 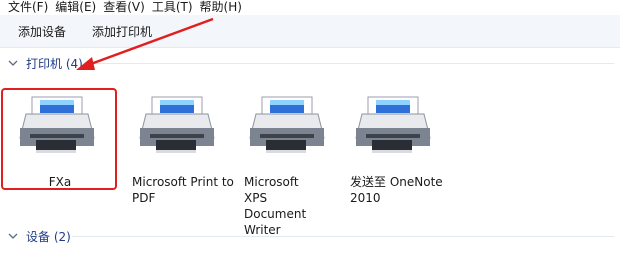 What do you see at coordinates (24, 7) in the screenshot?
I see `menu-file: 文件(F)` at bounding box center [24, 7].